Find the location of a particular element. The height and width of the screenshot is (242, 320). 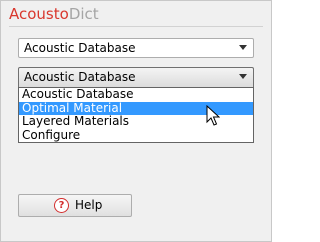

help-icon: ? is located at coordinates (61, 205).